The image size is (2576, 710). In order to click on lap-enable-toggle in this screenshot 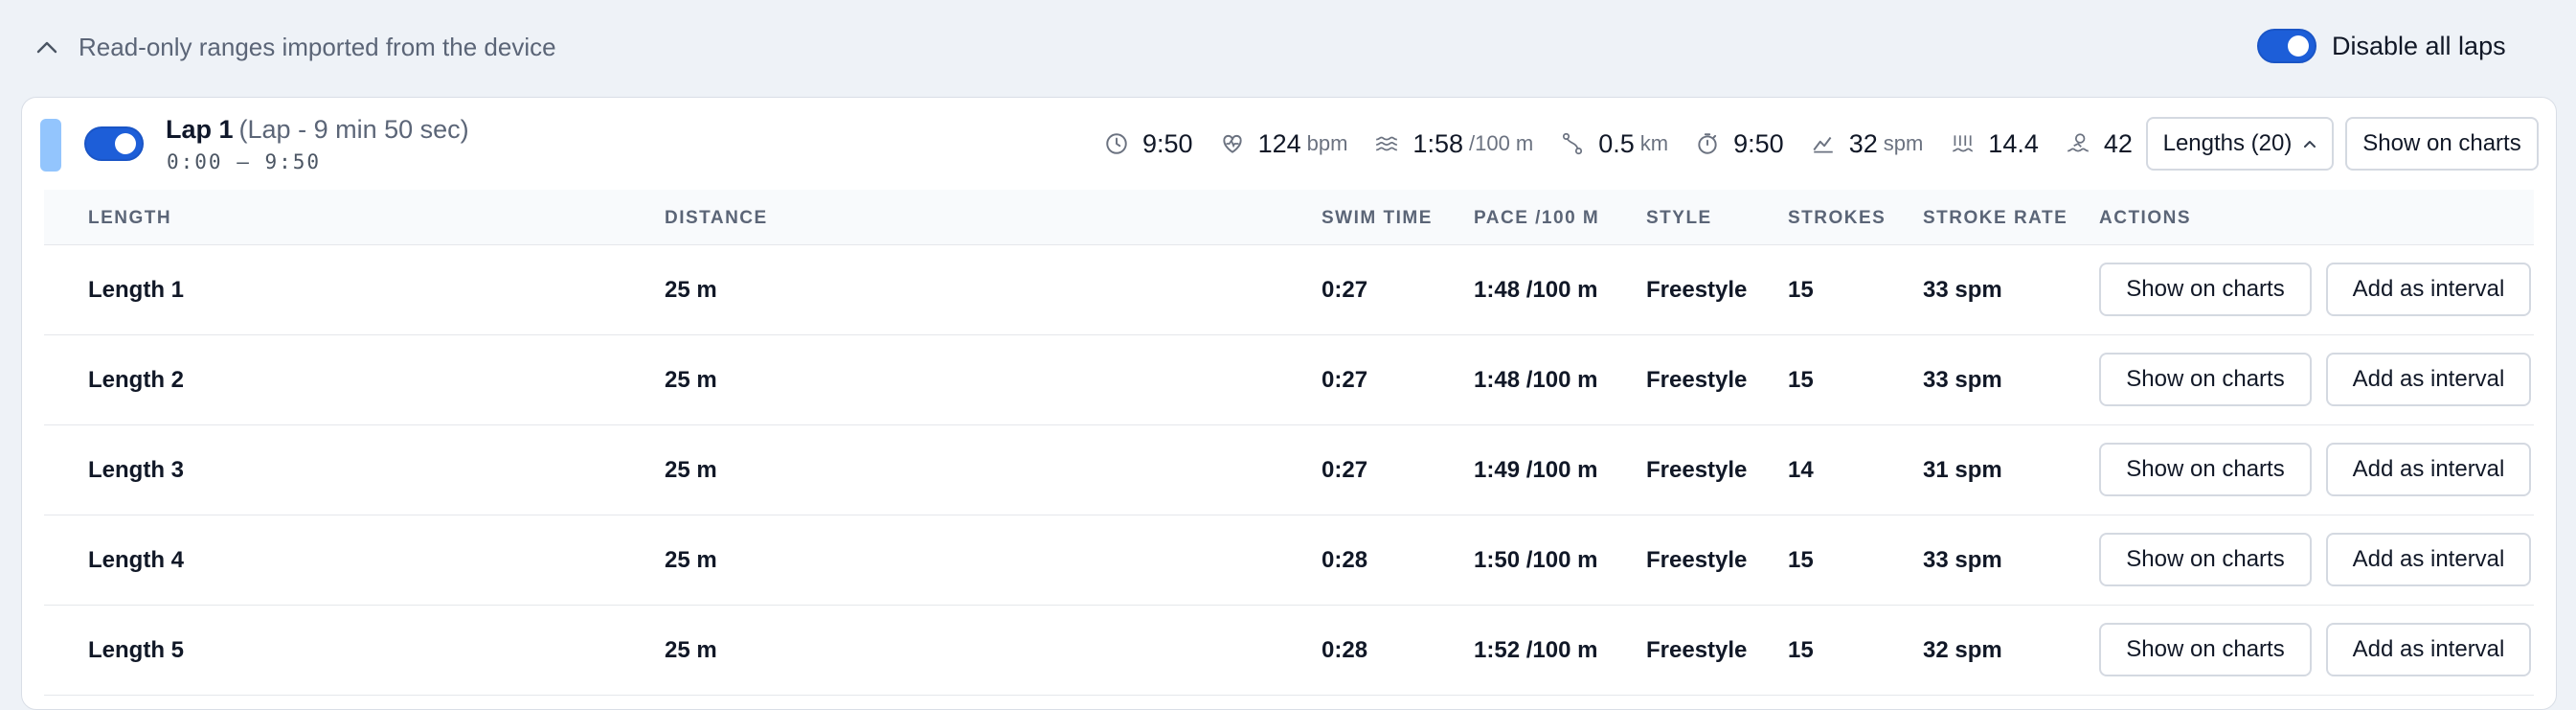, I will do `click(114, 143)`.